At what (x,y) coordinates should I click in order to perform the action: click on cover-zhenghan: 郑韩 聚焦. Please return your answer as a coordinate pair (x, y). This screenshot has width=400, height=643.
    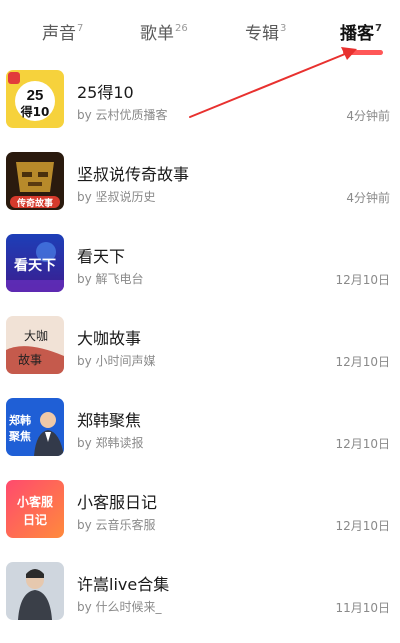
    Looking at the image, I should click on (35, 427).